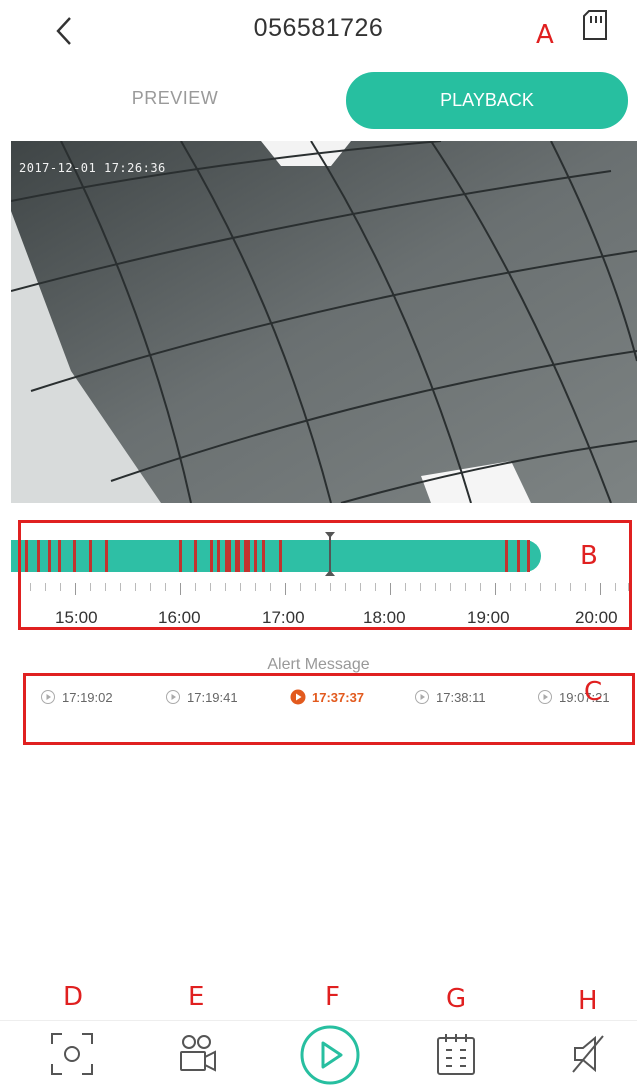  I want to click on annotation-box-b, so click(325, 575).